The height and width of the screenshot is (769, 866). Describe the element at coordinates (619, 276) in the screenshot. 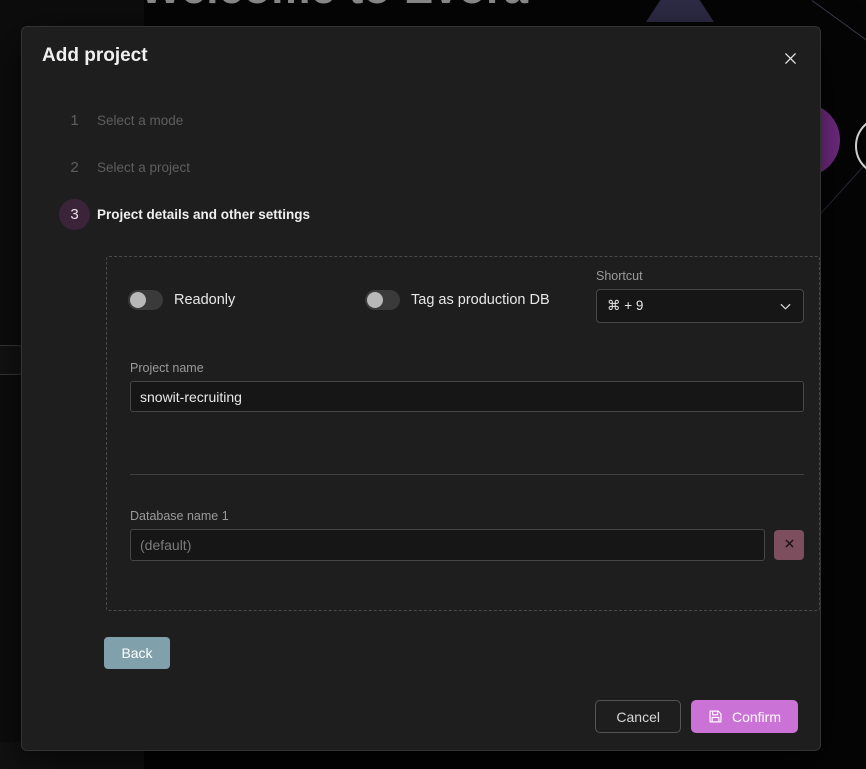

I see `shortcut-label: Shortcut` at that location.